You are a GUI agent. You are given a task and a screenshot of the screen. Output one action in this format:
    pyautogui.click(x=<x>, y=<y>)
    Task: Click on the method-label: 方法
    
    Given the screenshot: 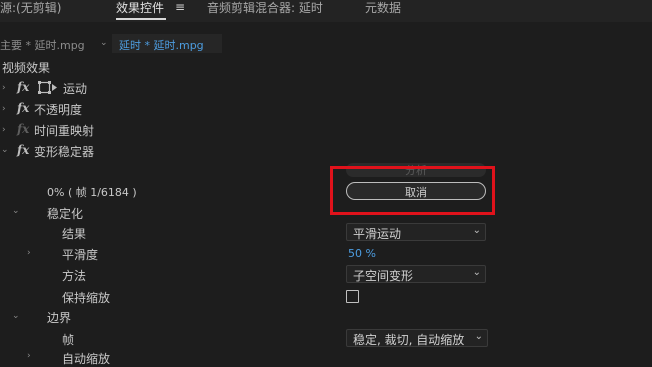 What is the action you would take?
    pyautogui.click(x=74, y=276)
    